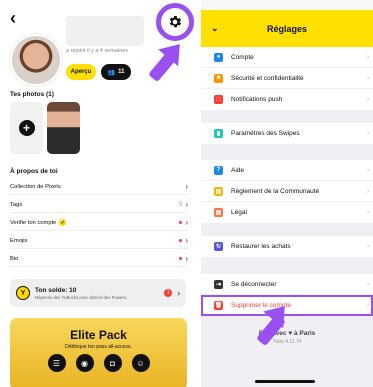 The height and width of the screenshot is (387, 373). Describe the element at coordinates (242, 57) in the screenshot. I see `settings-item-label: Compte` at that location.